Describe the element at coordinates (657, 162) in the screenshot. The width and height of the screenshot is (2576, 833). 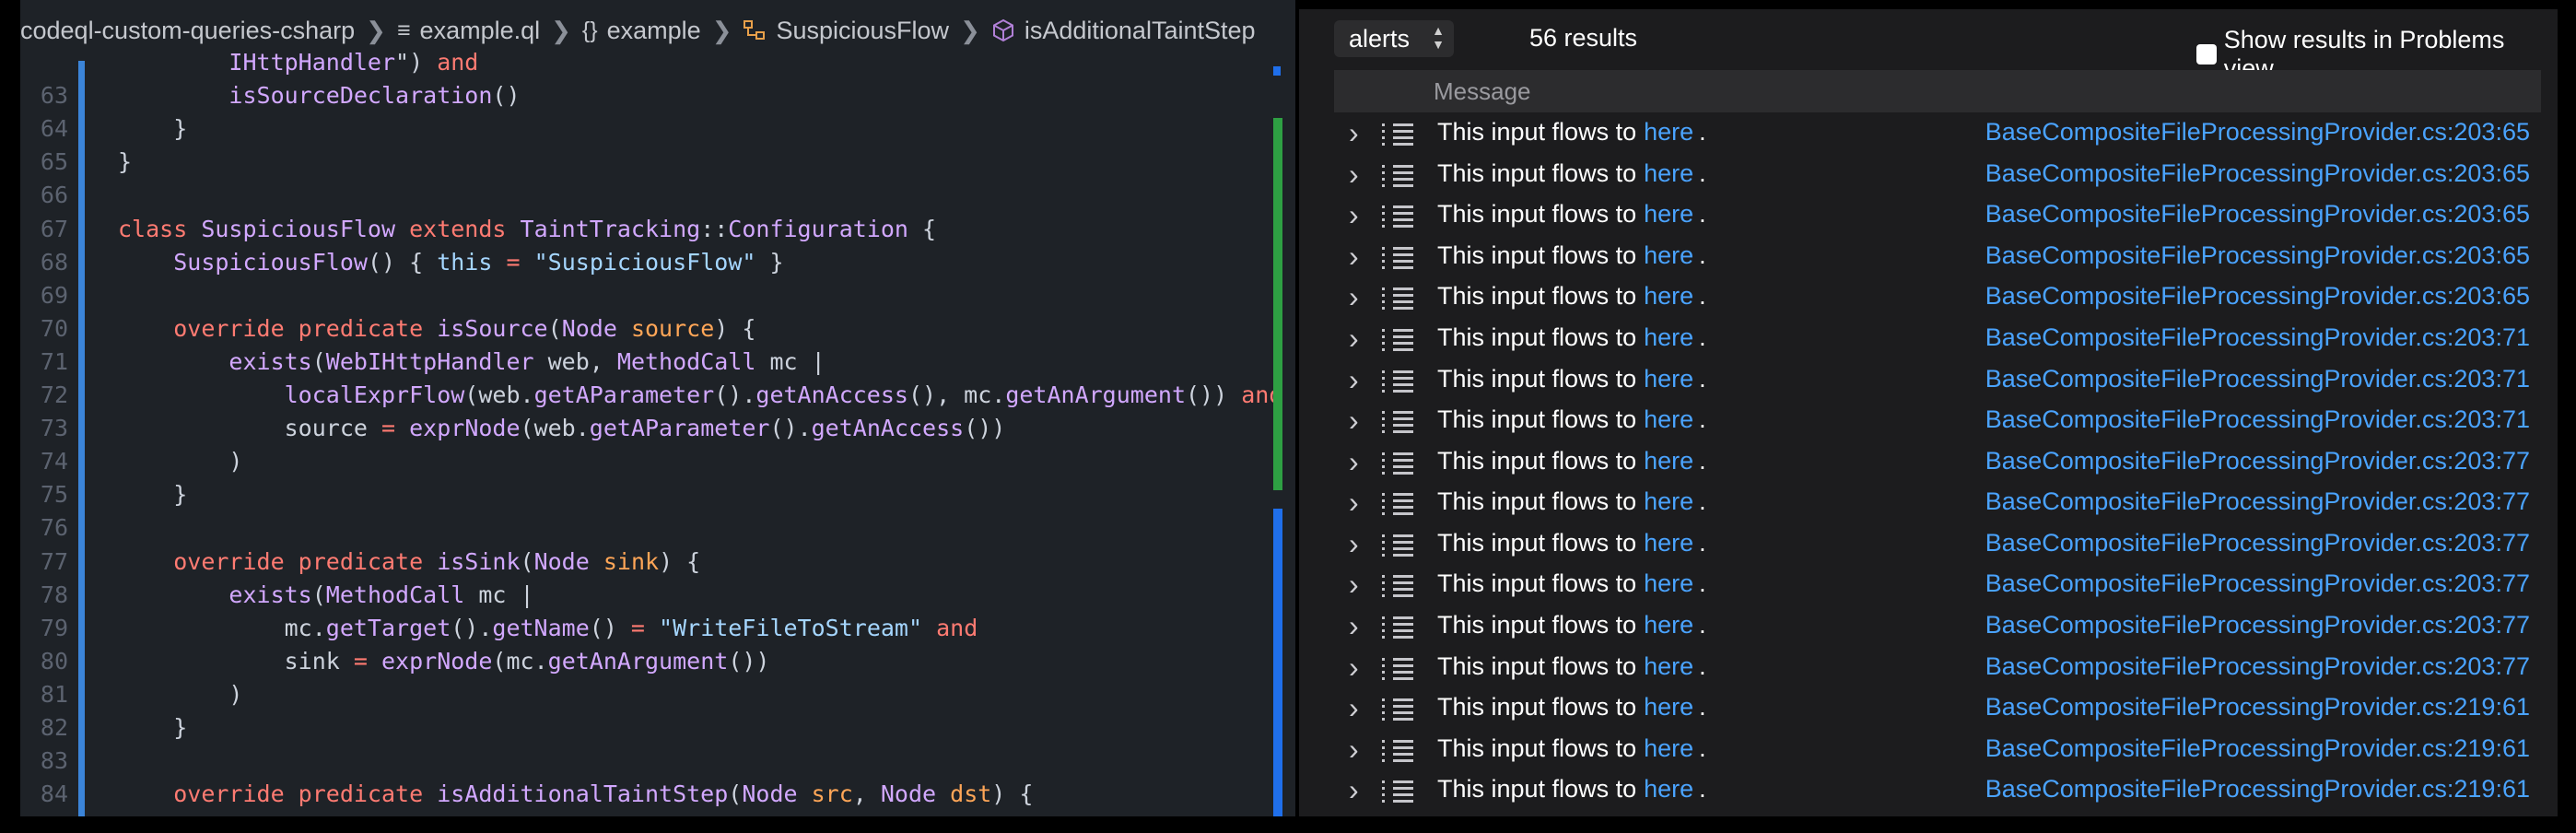
I see `code-line: 65}` at that location.